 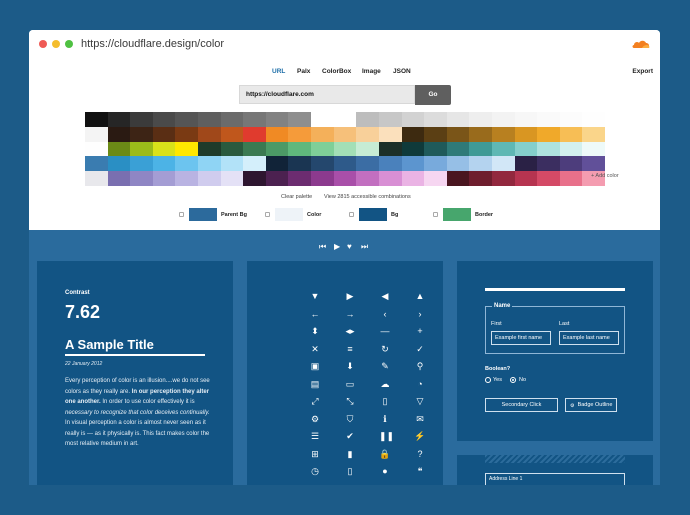 I want to click on sitemap-icon: ⊞, so click(x=315, y=454).